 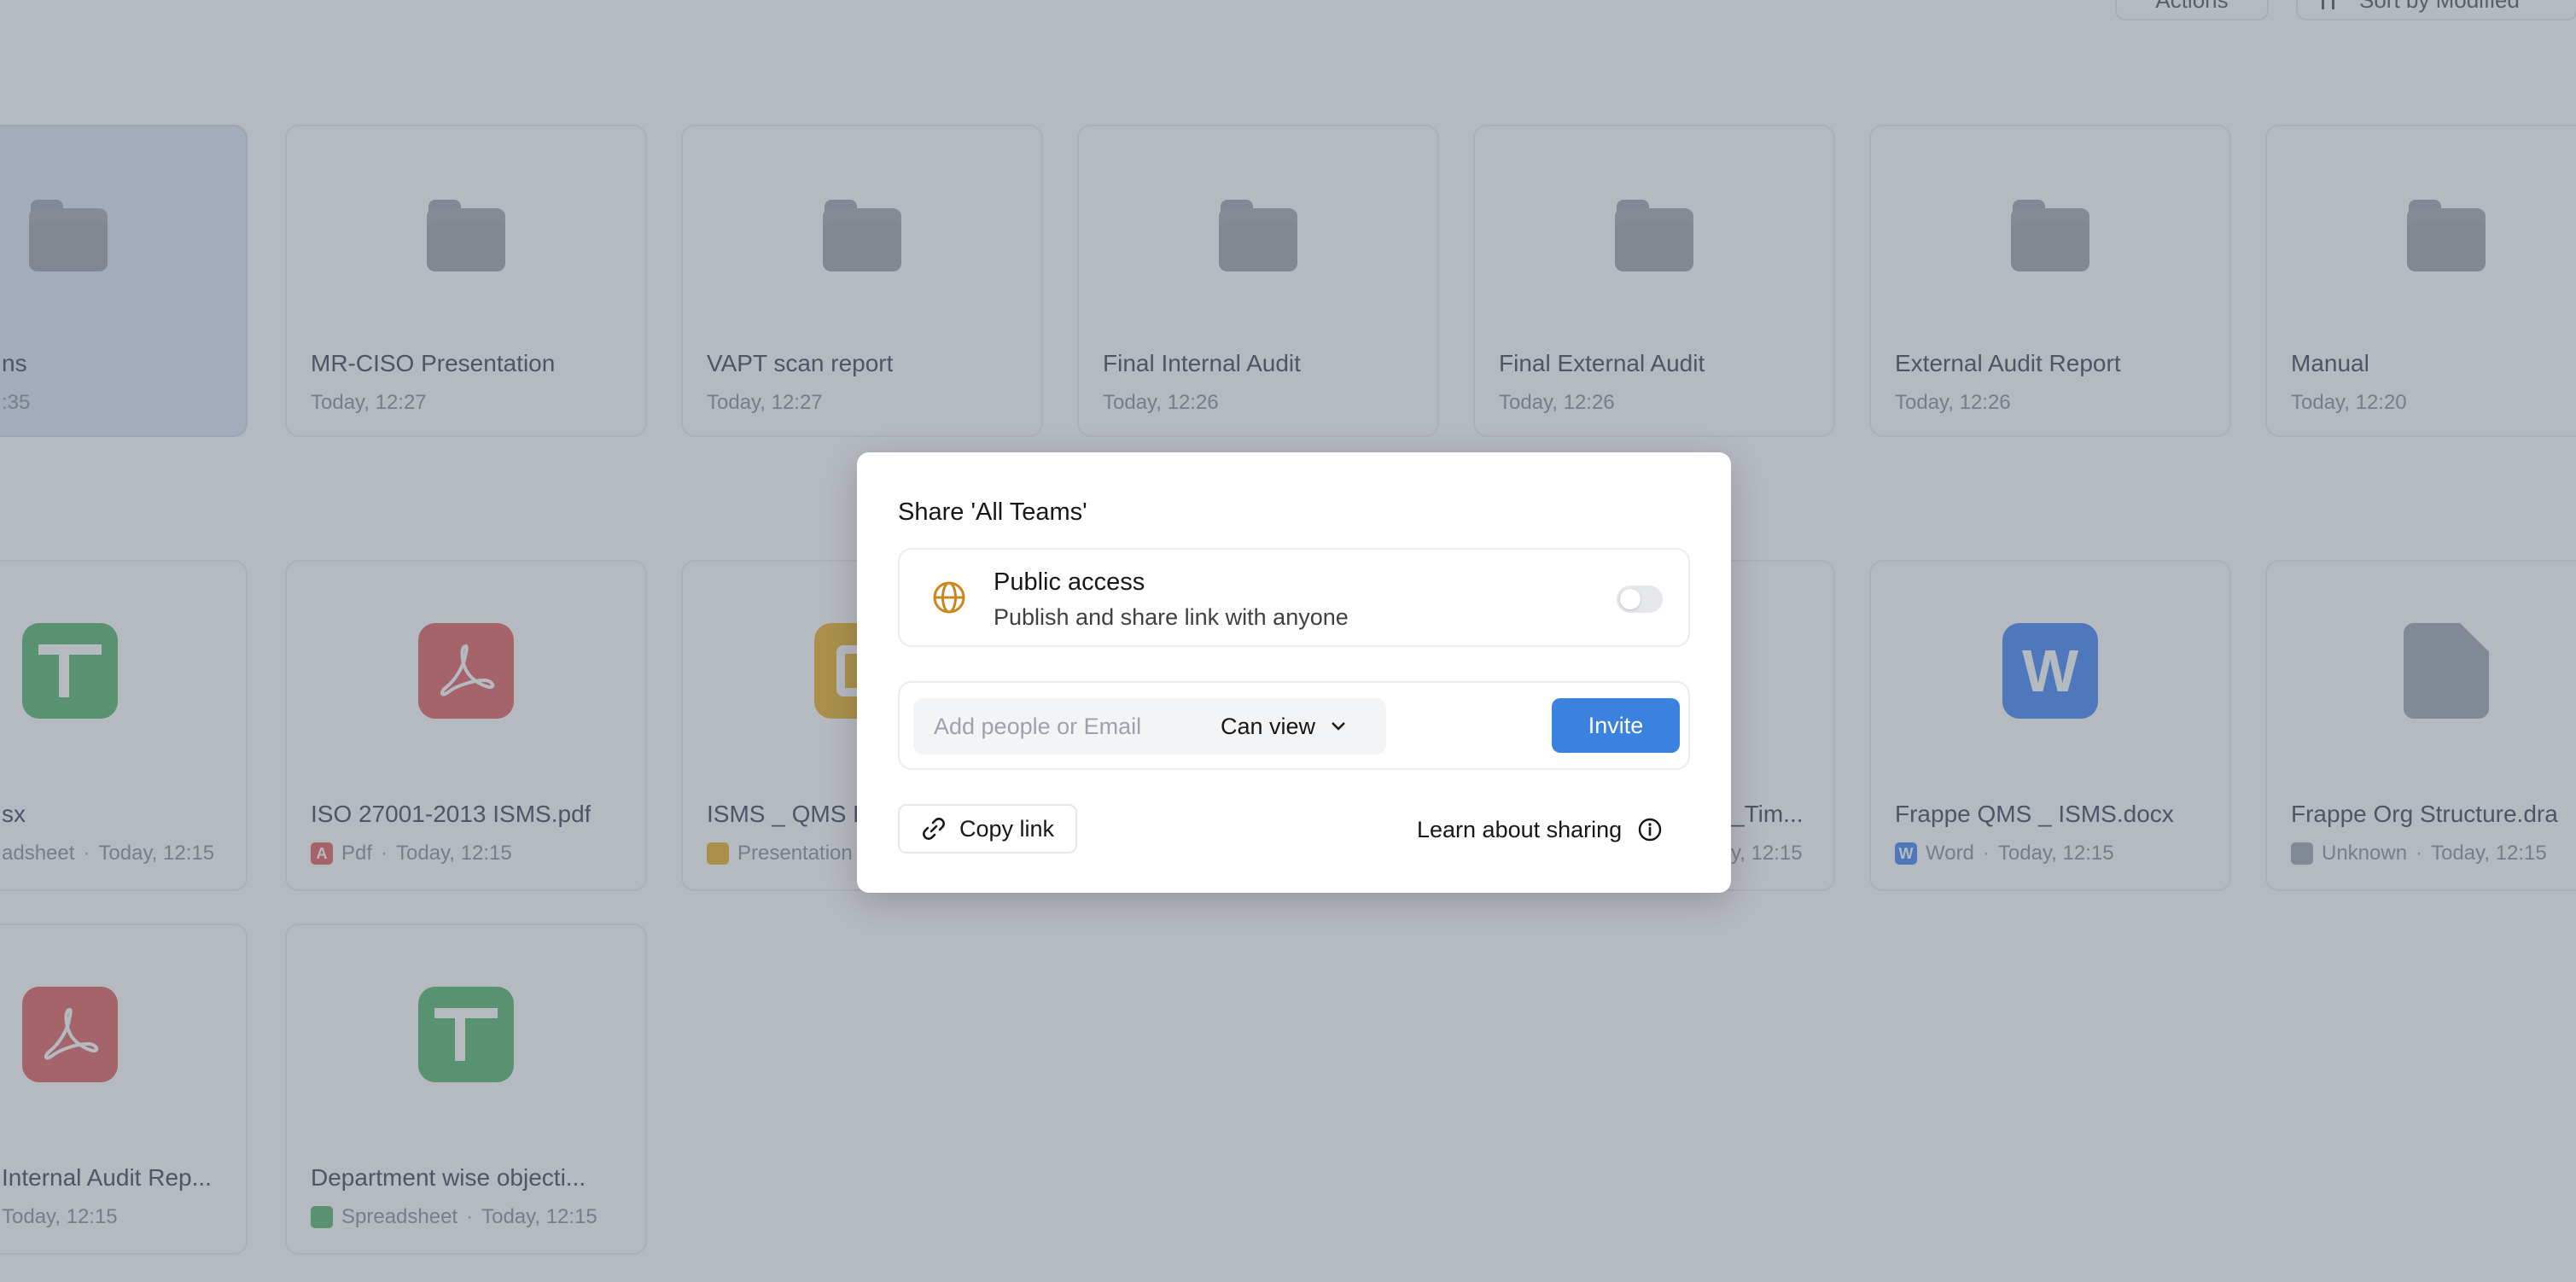 I want to click on public-access-title: Public access, so click(x=1069, y=582).